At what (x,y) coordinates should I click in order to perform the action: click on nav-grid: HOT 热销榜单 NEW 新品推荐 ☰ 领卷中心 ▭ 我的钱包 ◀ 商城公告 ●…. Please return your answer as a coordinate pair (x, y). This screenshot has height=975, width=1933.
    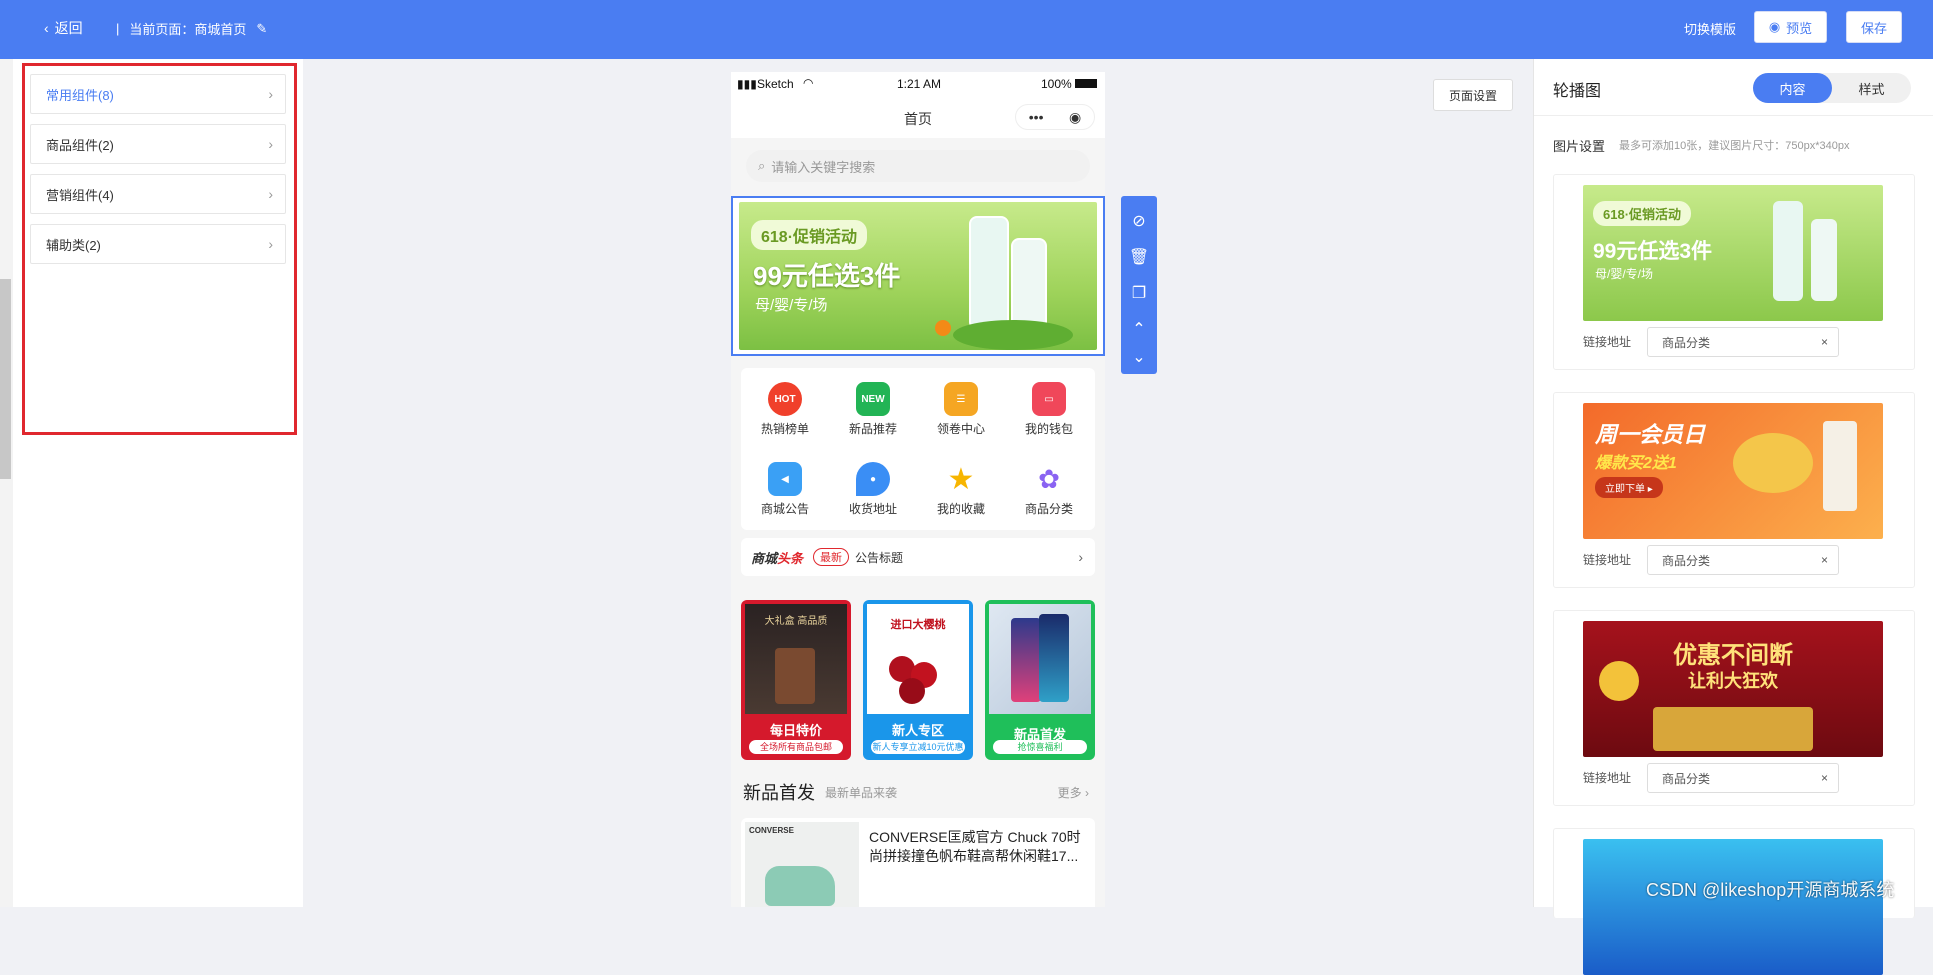
    Looking at the image, I should click on (918, 449).